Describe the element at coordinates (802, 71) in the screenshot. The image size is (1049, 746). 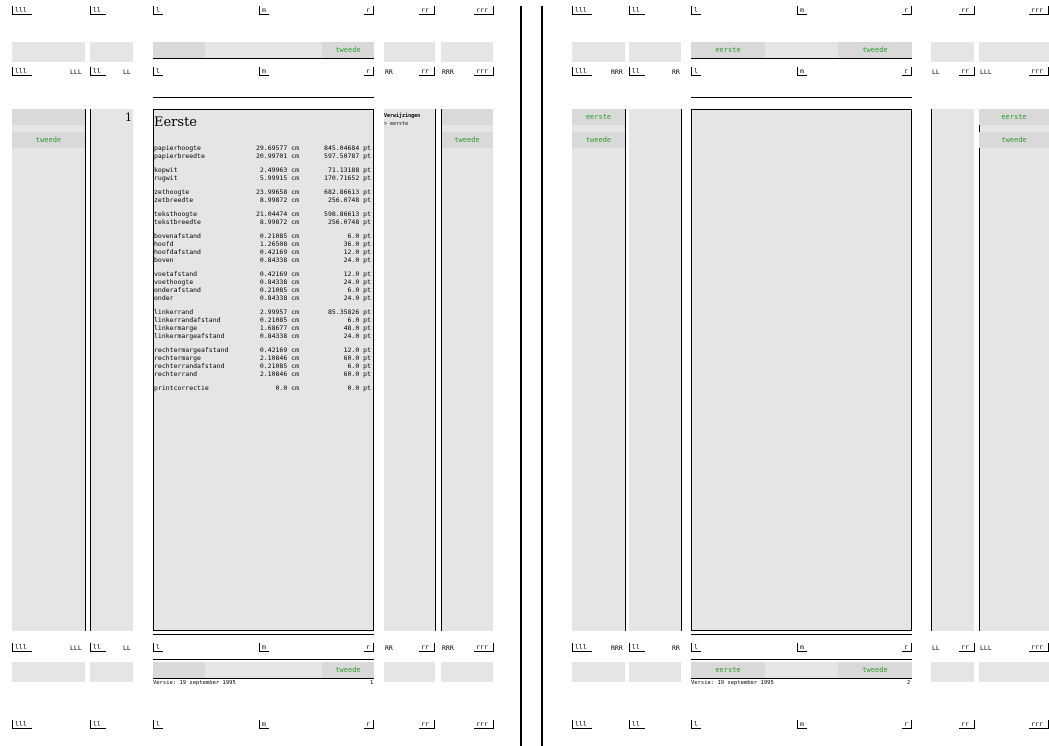
I see `p2-marker-m-2: m` at that location.